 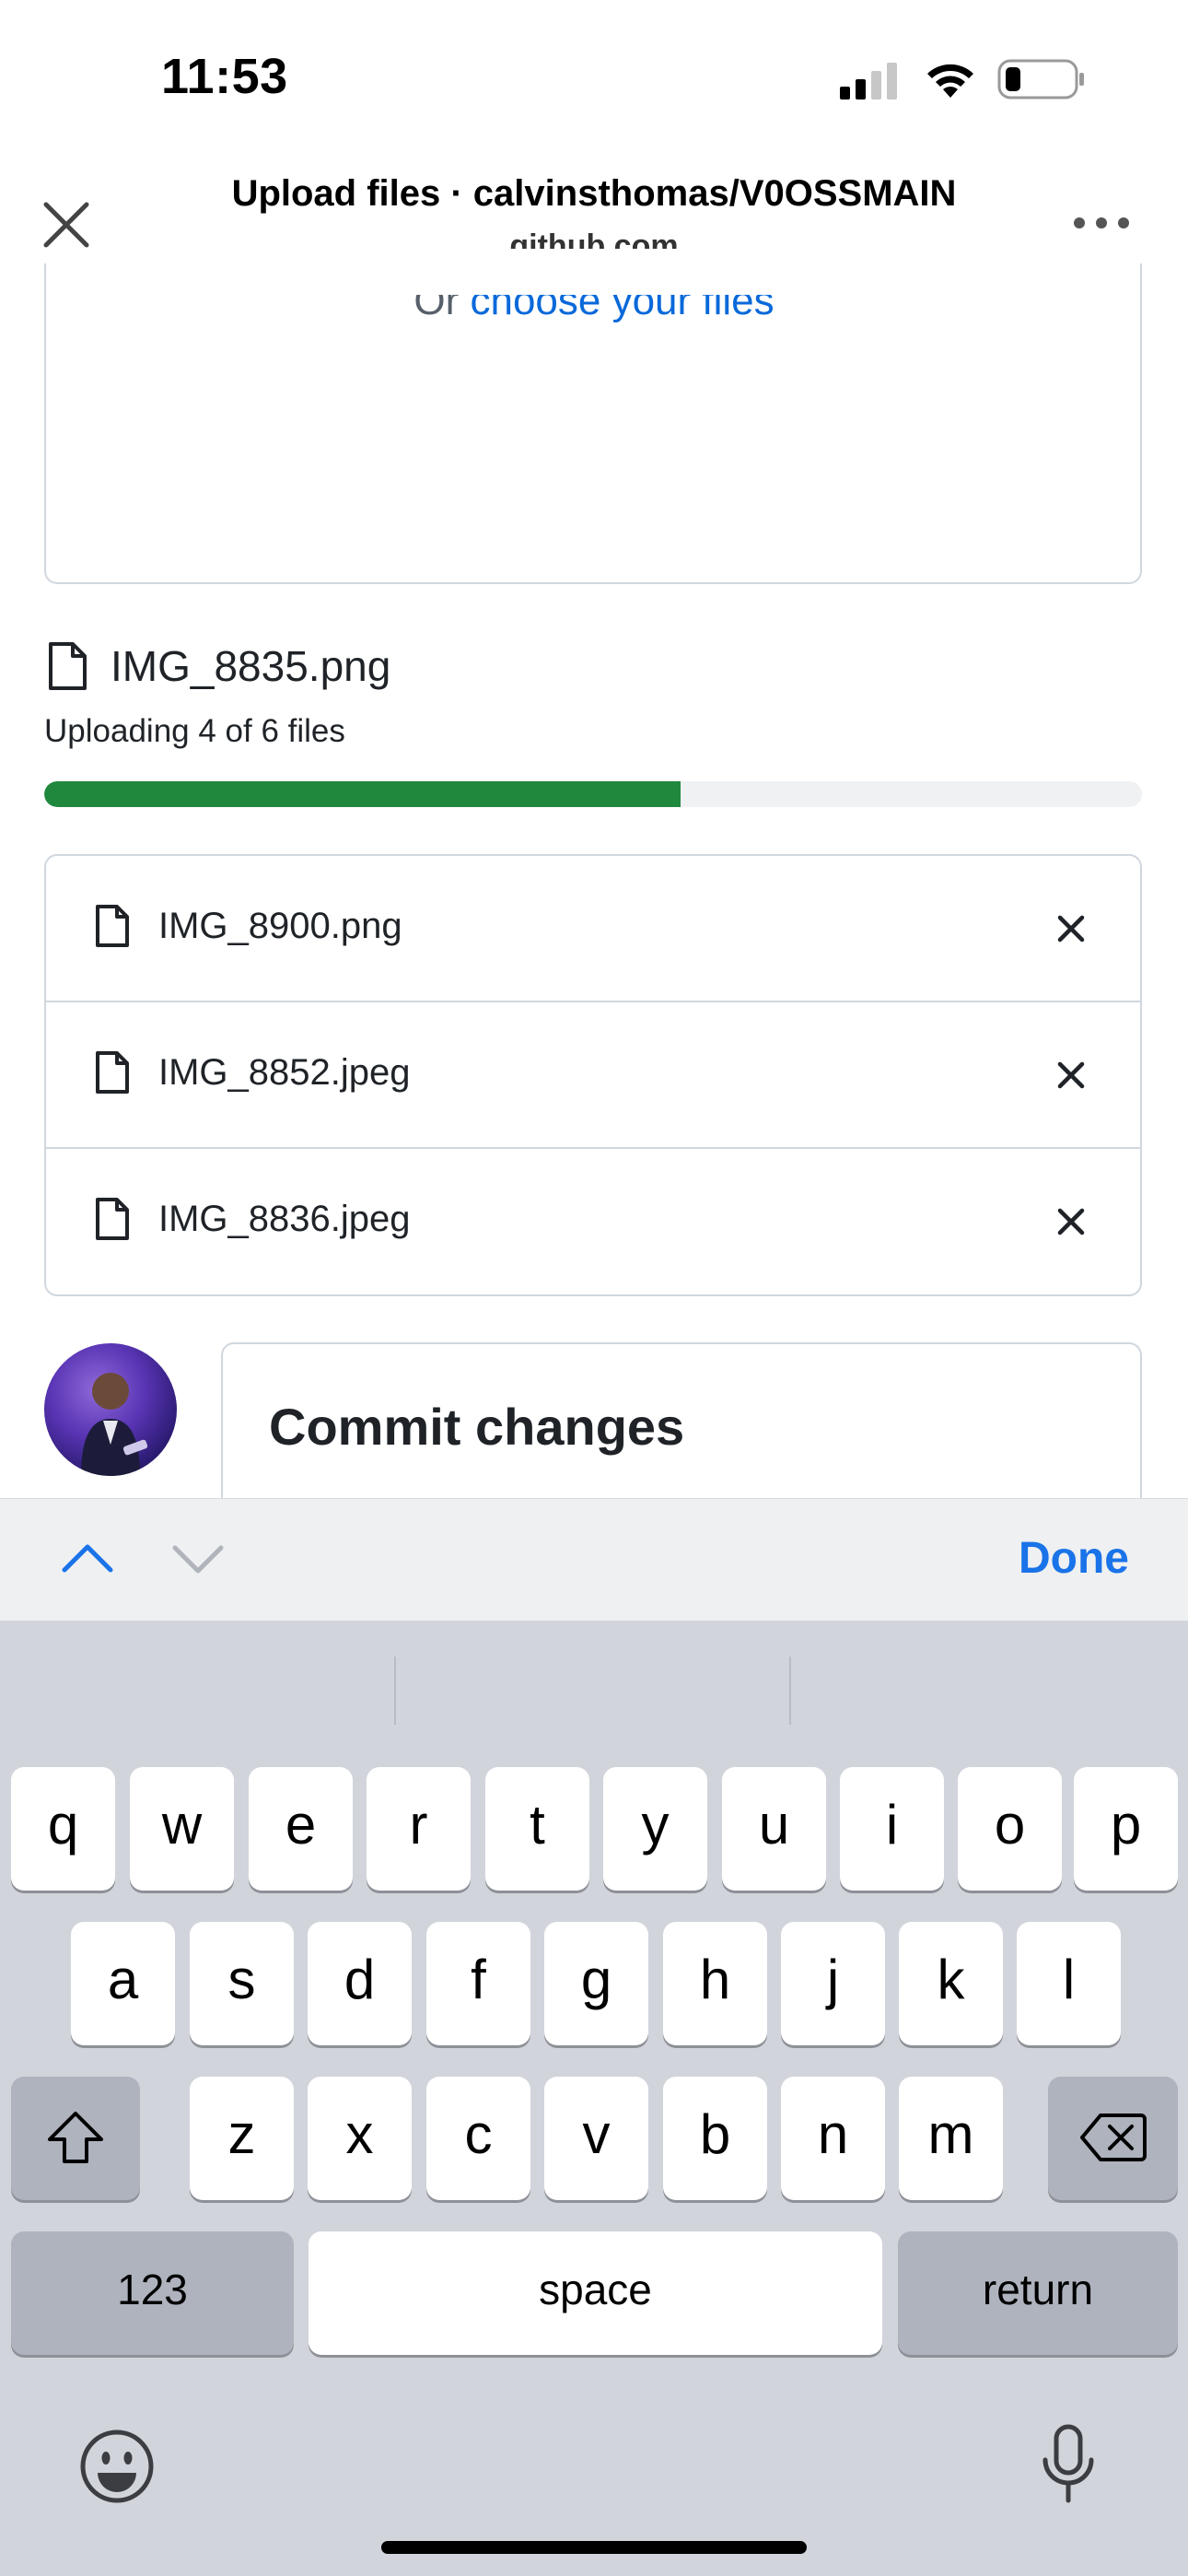 I want to click on key-h: h, so click(x=715, y=1983).